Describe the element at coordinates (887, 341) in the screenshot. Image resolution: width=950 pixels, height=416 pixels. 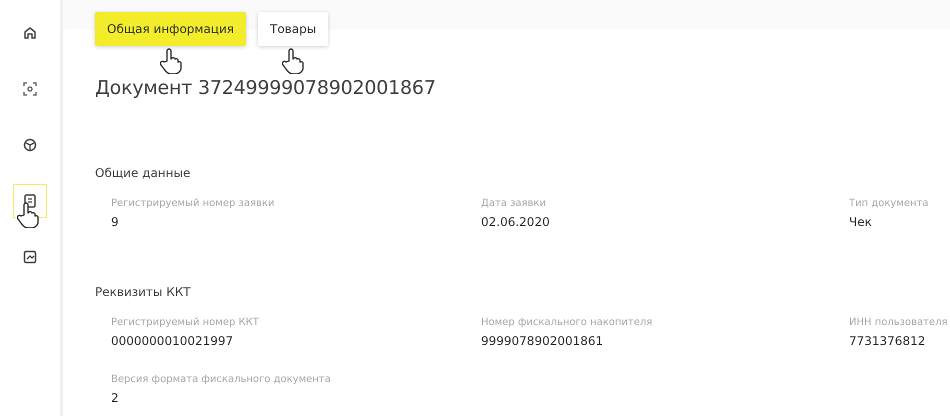
I see `field-value: 7731376812` at that location.